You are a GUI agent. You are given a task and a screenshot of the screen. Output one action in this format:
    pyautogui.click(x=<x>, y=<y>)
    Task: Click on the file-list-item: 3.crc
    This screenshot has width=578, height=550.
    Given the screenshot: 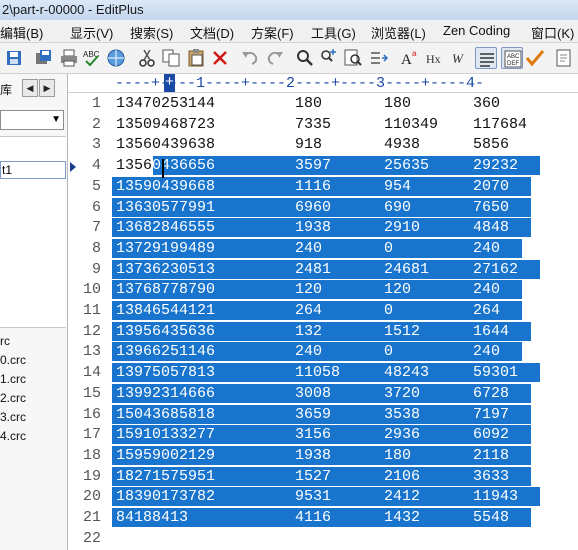 What is the action you would take?
    pyautogui.click(x=13, y=417)
    